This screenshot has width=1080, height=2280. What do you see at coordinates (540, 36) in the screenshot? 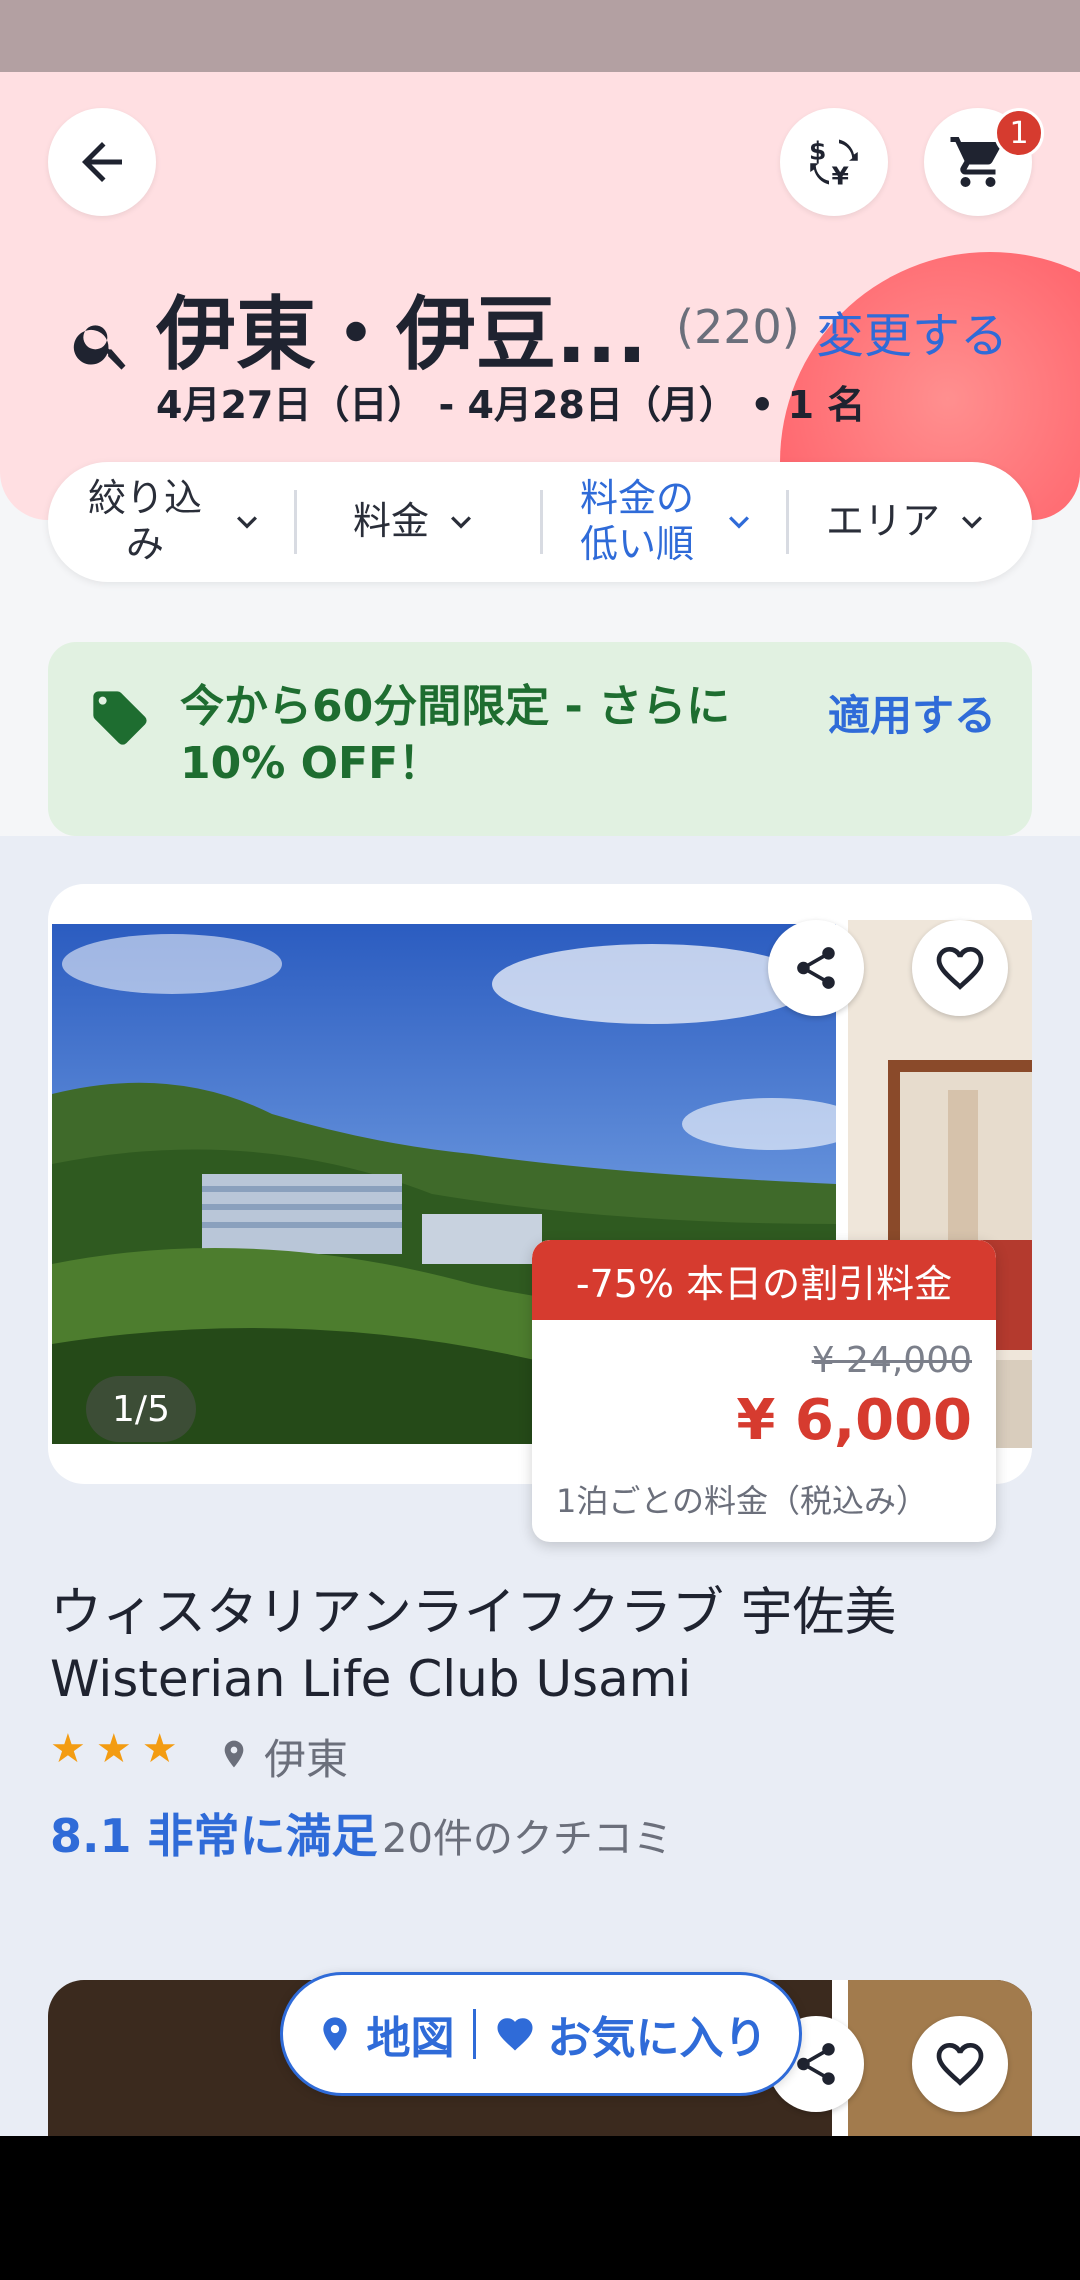
I see `status-bar` at bounding box center [540, 36].